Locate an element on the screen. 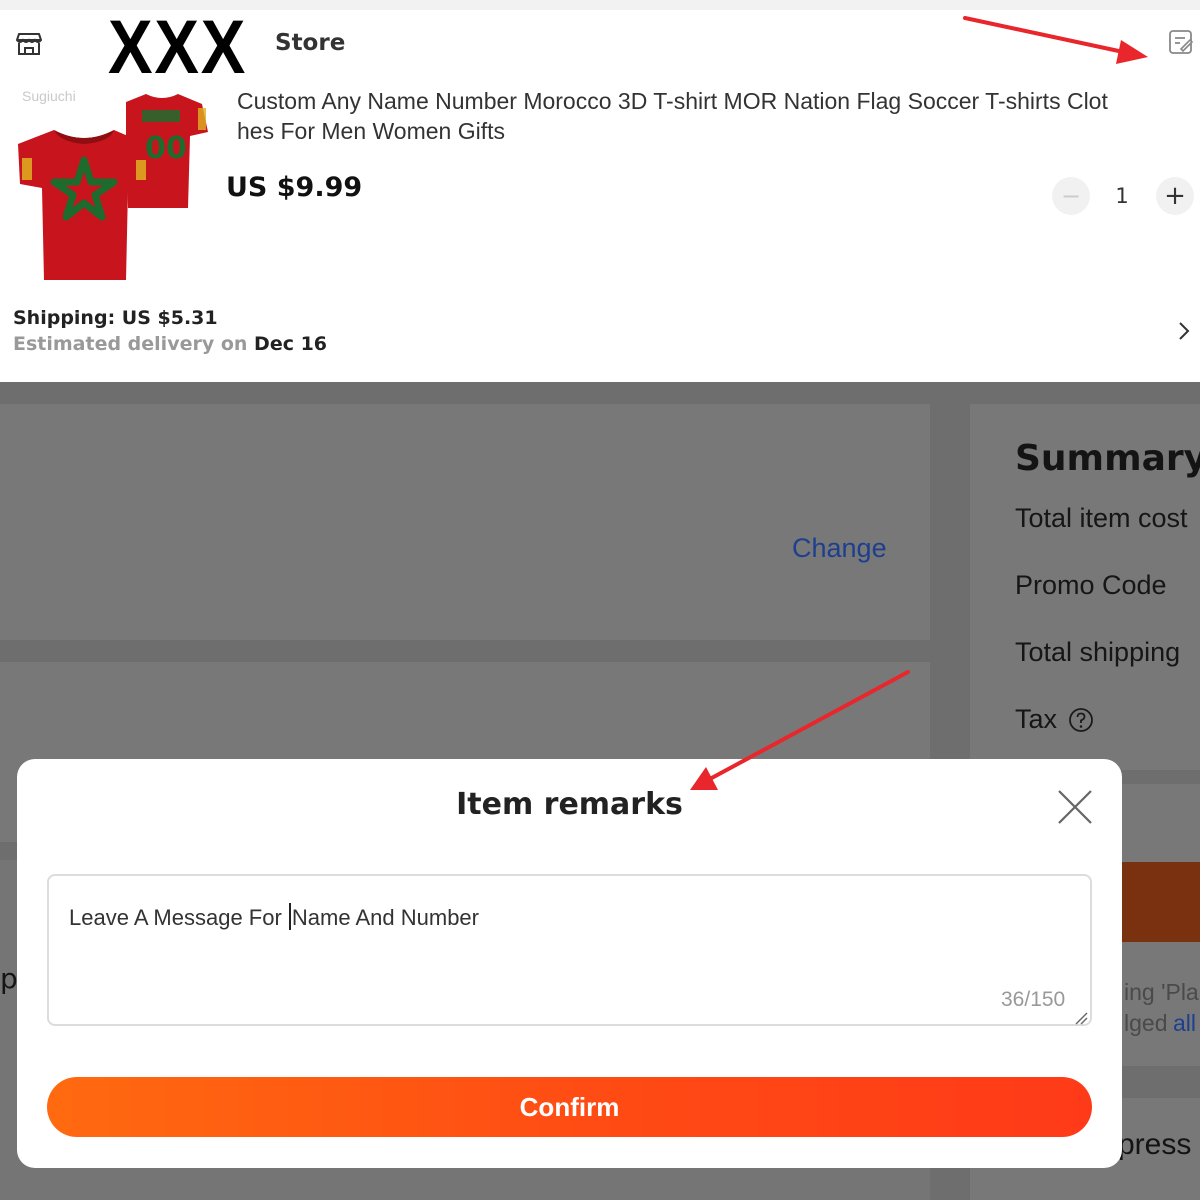 This screenshot has height=1200, width=1200. product-price: US $9.99 is located at coordinates (294, 187).